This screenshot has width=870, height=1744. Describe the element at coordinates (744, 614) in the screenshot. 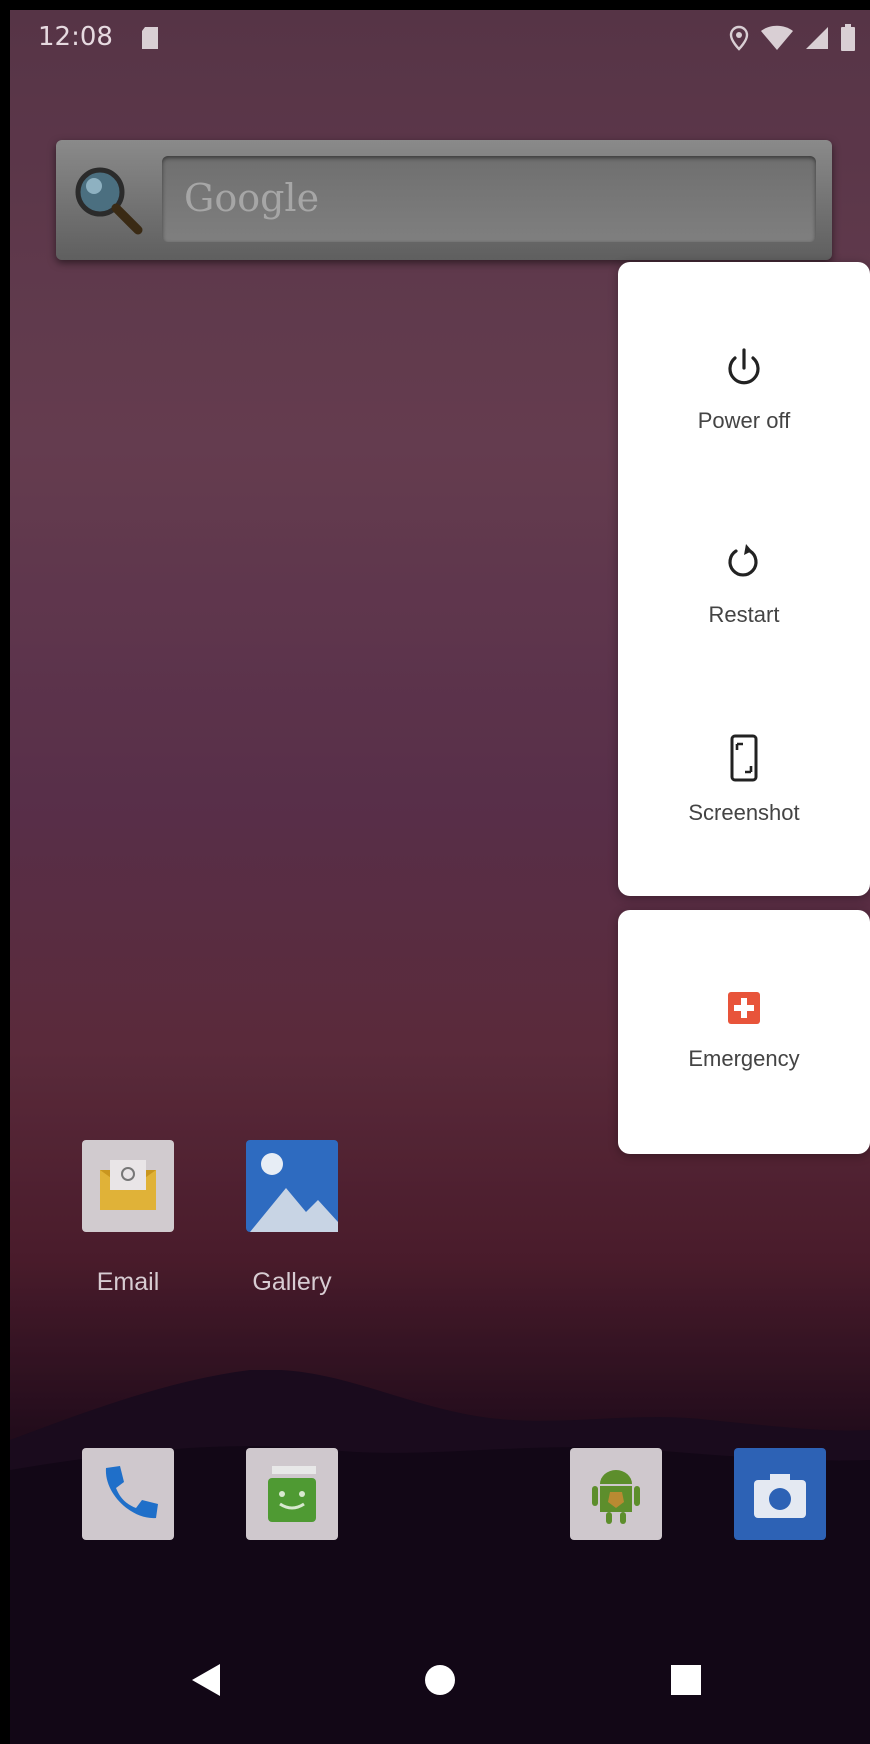

I see `restart-label: Restart` at that location.